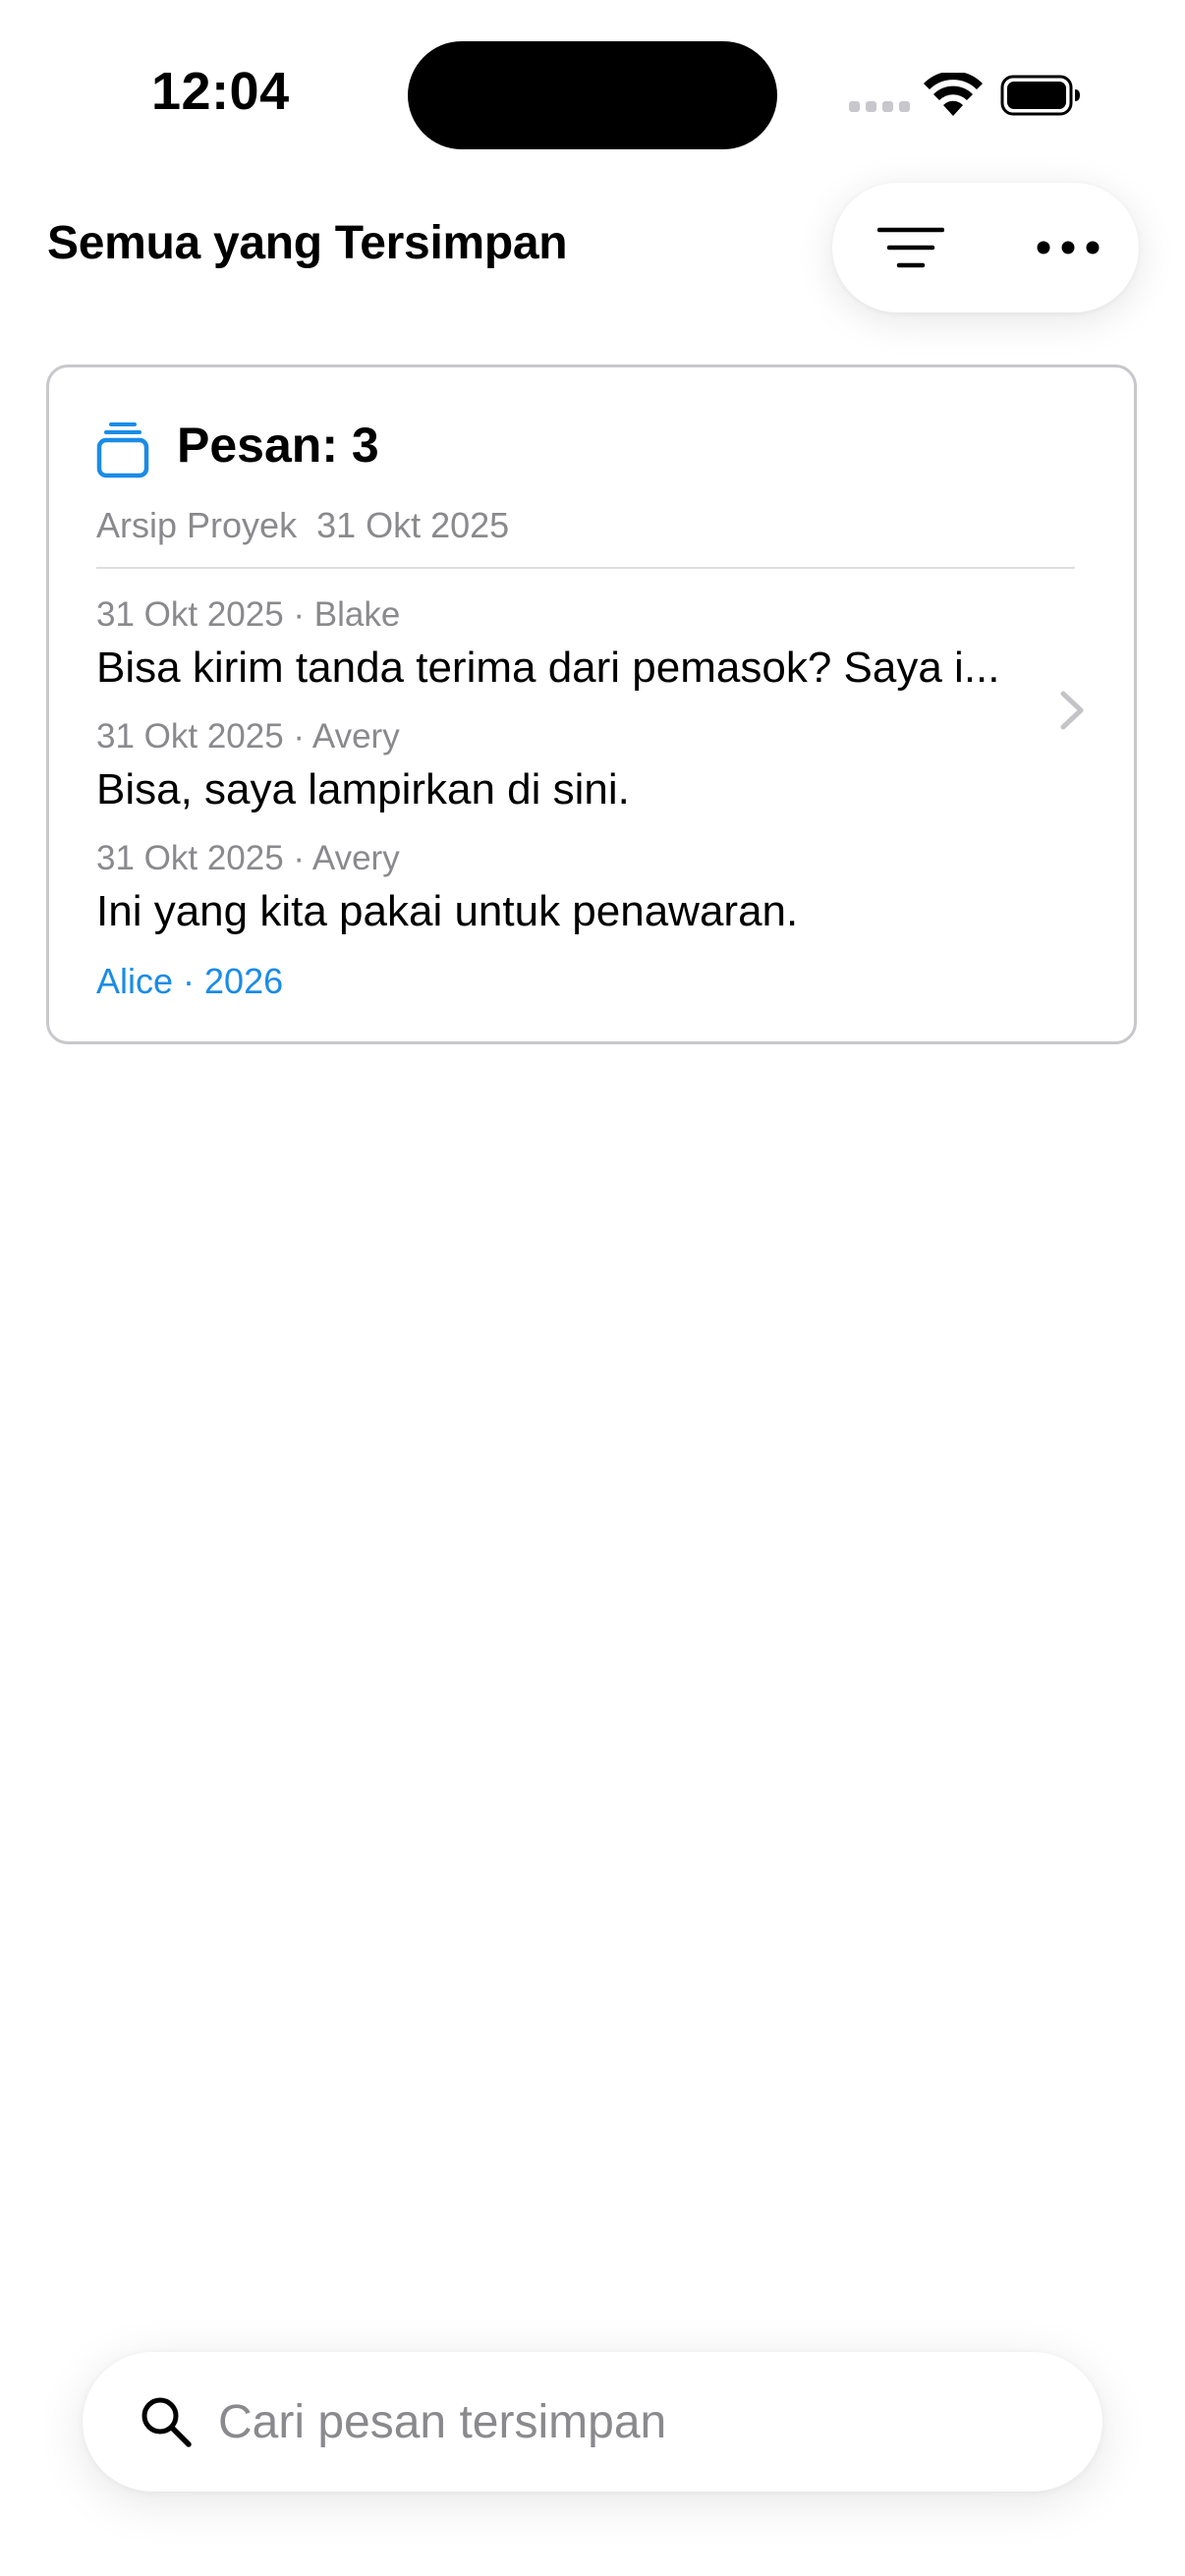  I want to click on filter-button, so click(911, 247).